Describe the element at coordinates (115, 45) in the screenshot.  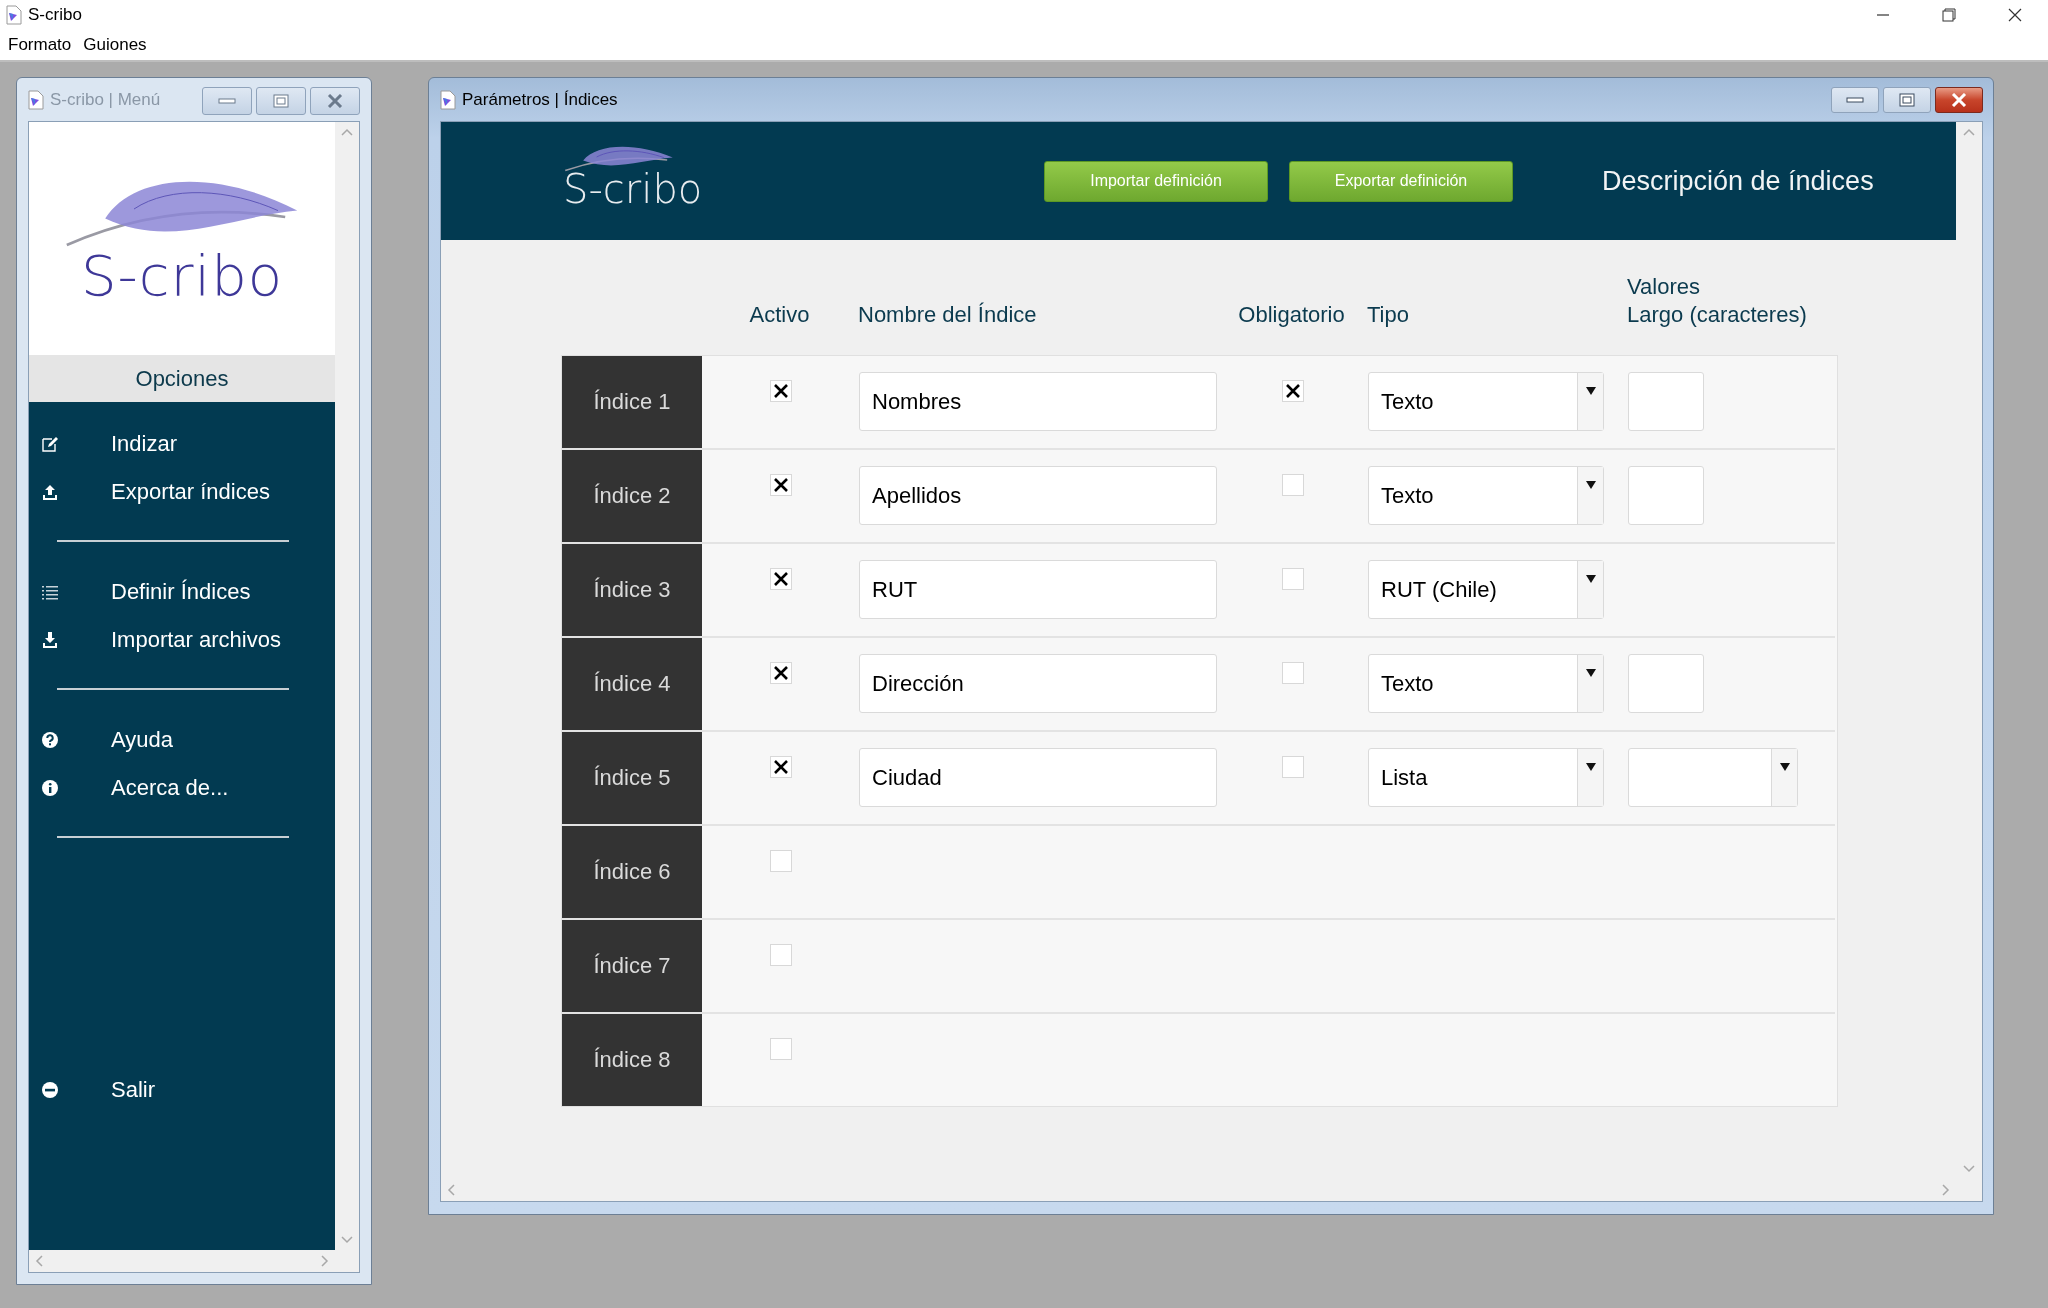
I see `menu-item: Guiones` at that location.